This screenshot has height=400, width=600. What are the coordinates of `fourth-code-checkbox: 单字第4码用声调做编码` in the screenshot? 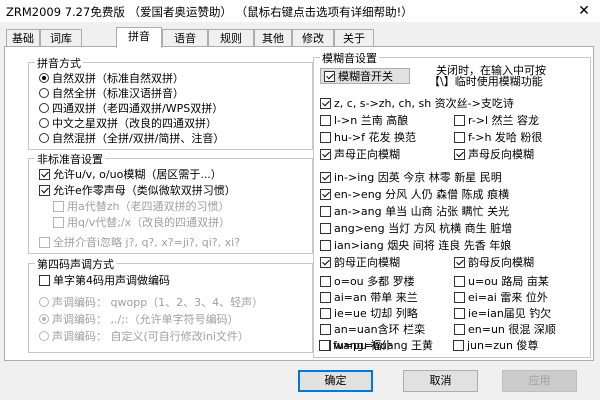 It's located at (104, 280).